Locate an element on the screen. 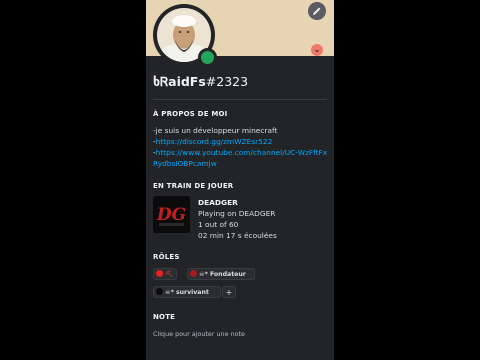 This screenshot has height=360, width=480. role-label: * survivant is located at coordinates (189, 292).